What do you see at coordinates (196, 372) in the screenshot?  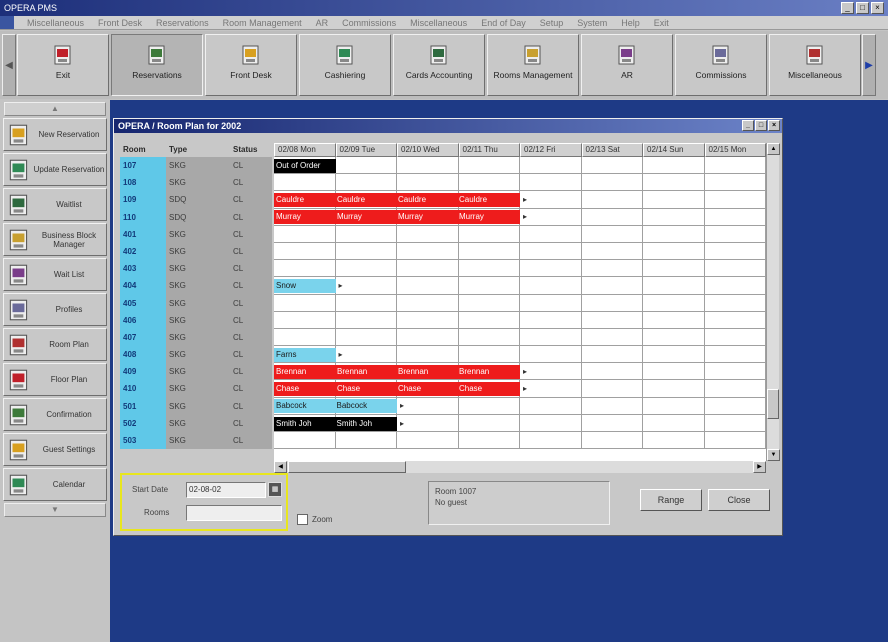 I see `room-row: 409 SKG CL` at bounding box center [196, 372].